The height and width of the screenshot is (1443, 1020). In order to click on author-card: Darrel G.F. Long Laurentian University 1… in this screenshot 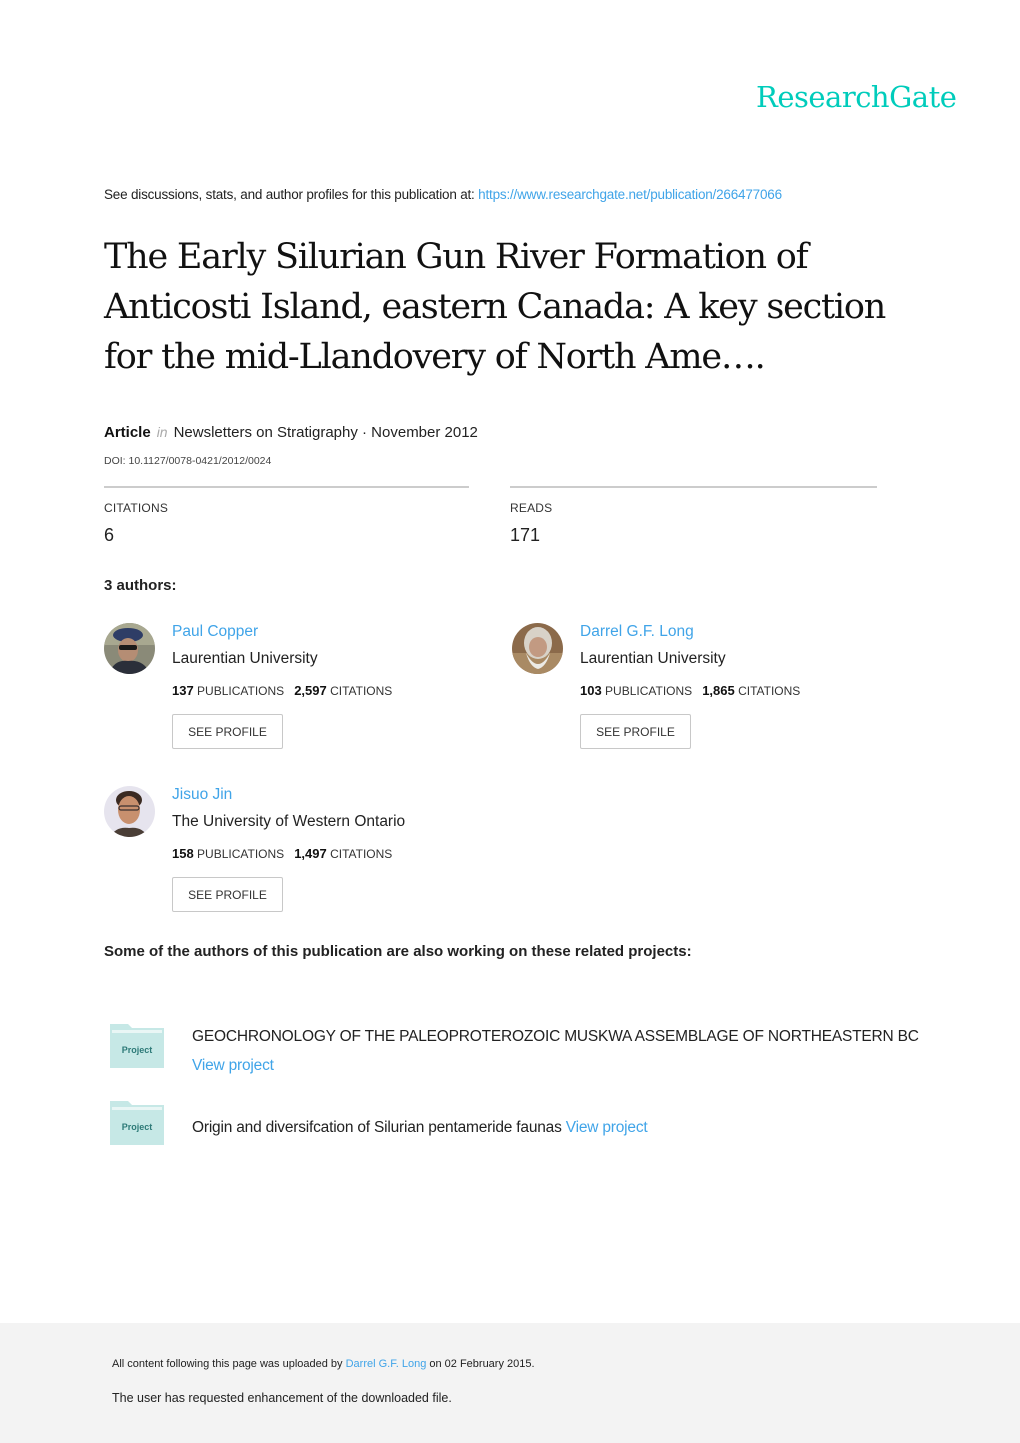, I will do `click(712, 693)`.